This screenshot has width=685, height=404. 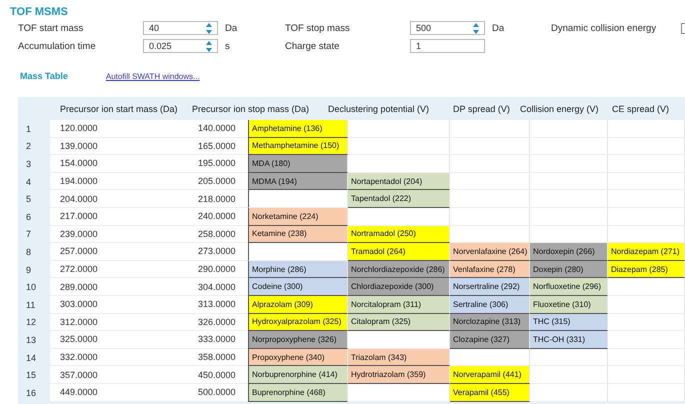 I want to click on table-cell: 139.0000, so click(x=119, y=147).